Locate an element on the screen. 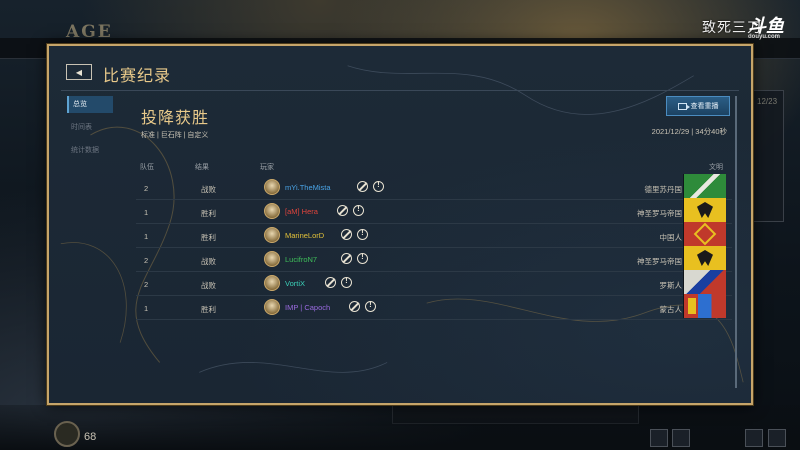 This screenshot has width=800, height=450. match-settings: 标准 | 巨石阵 | 自定义 is located at coordinates (175, 135).